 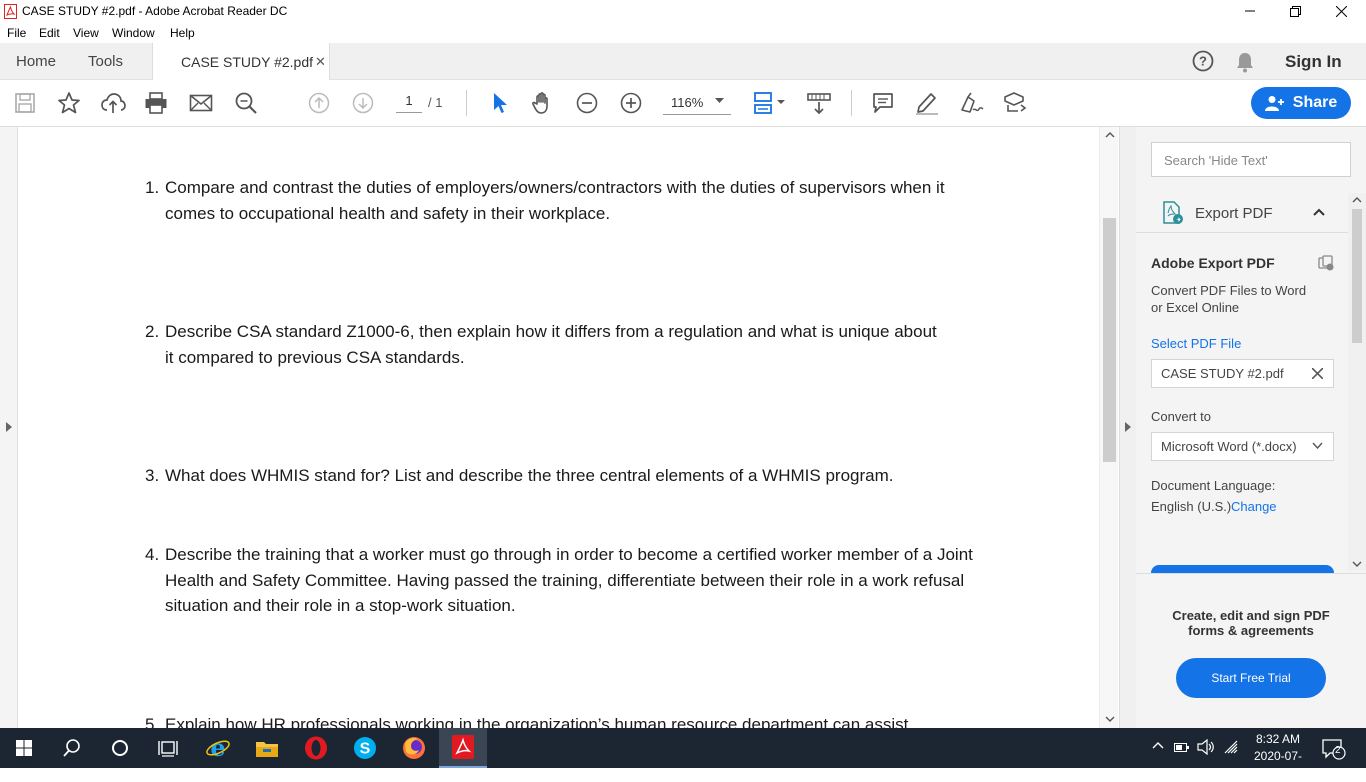 What do you see at coordinates (1295, 11) in the screenshot?
I see `restore-button` at bounding box center [1295, 11].